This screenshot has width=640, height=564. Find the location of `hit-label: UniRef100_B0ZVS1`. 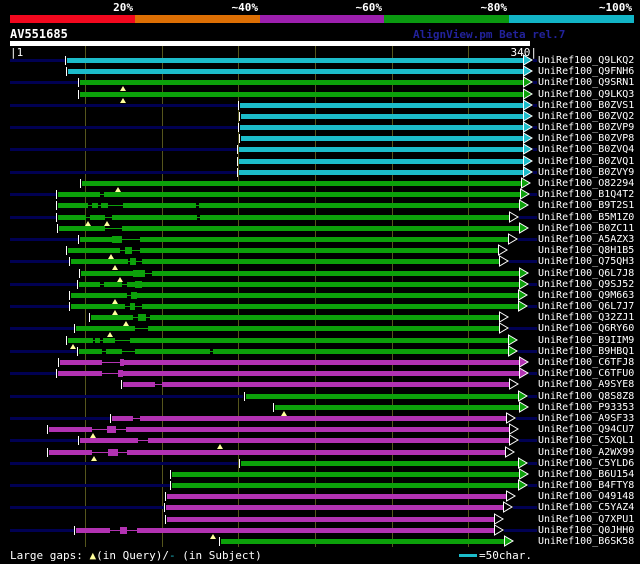

hit-label: UniRef100_B0ZVS1 is located at coordinates (586, 105).